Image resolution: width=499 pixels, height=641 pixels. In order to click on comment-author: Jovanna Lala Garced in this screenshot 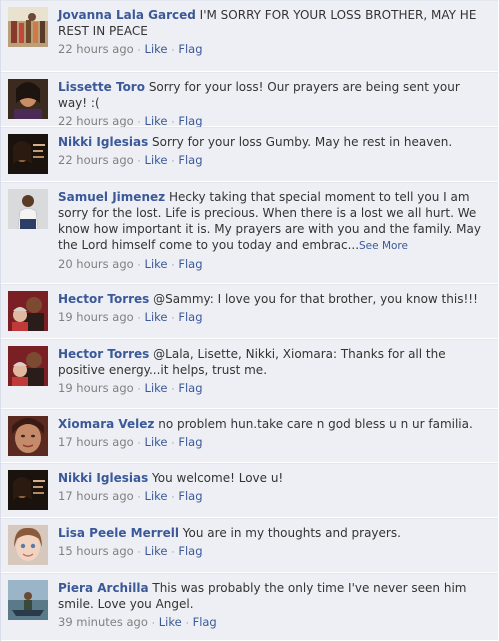, I will do `click(127, 15)`.